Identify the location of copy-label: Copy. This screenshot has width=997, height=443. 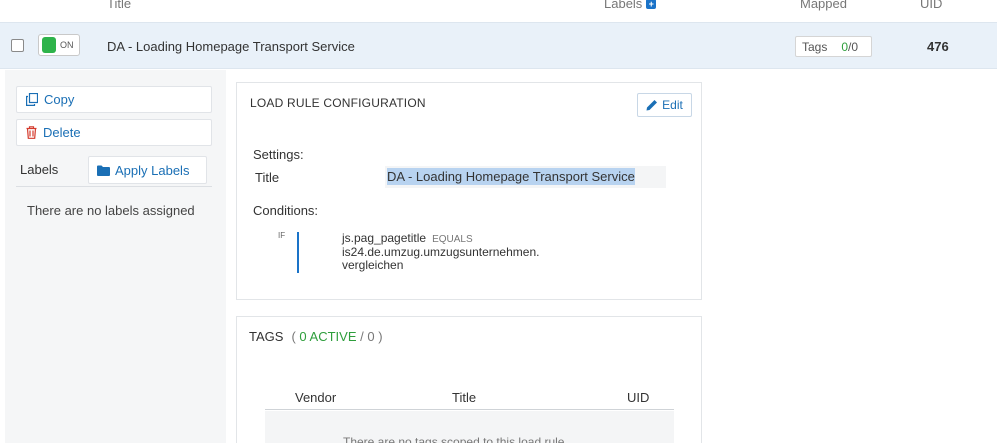
(59, 99).